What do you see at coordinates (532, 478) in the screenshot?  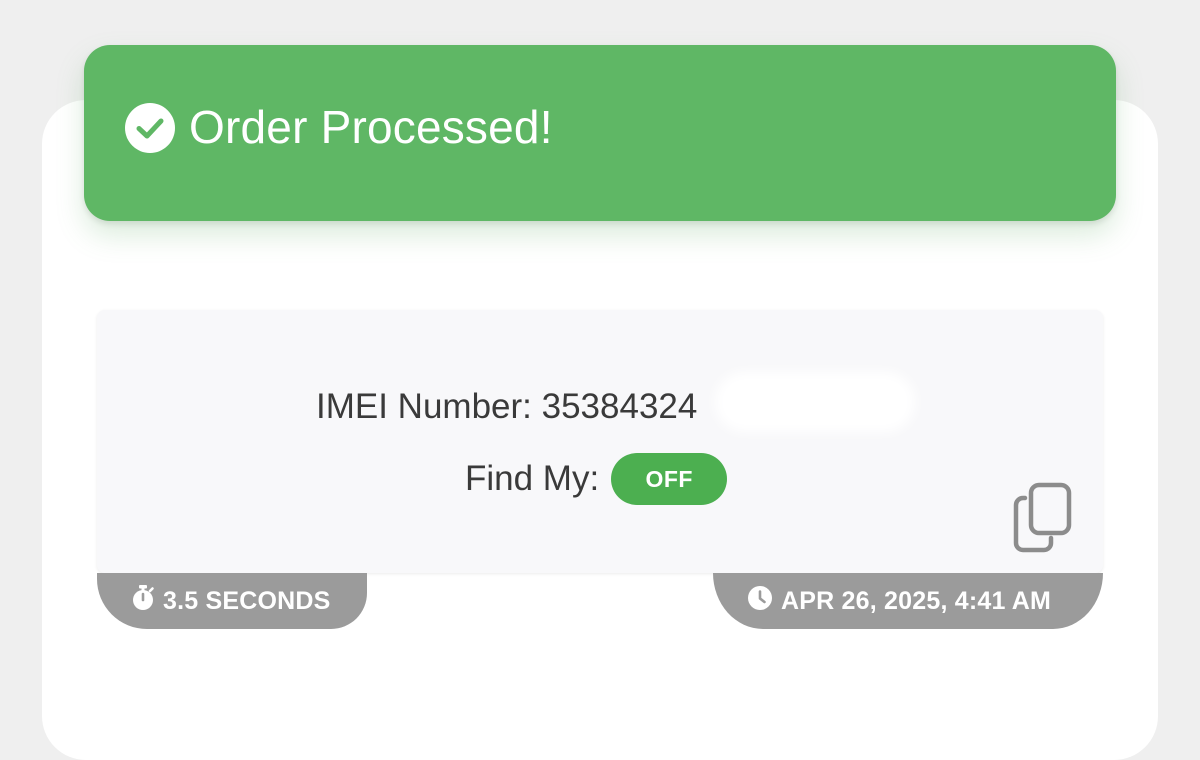 I see `find-my-label: Find My:` at bounding box center [532, 478].